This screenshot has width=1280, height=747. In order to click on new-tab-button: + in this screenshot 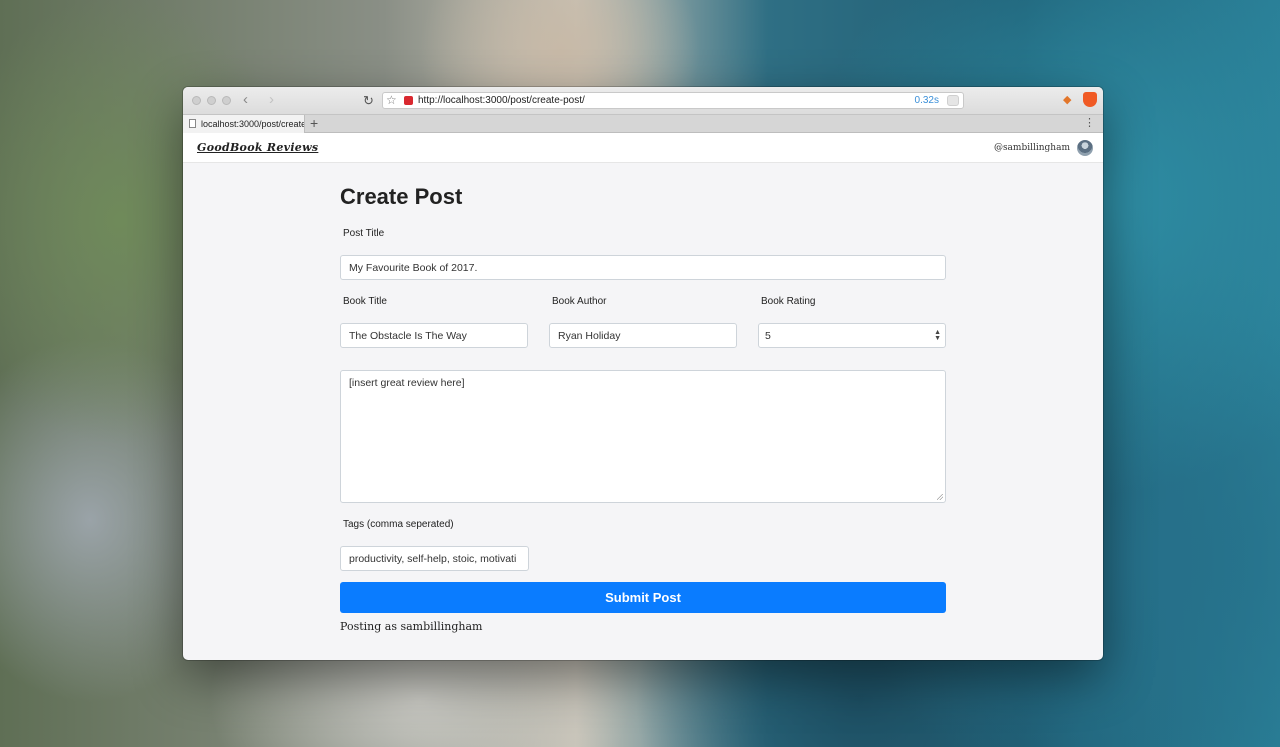, I will do `click(314, 123)`.